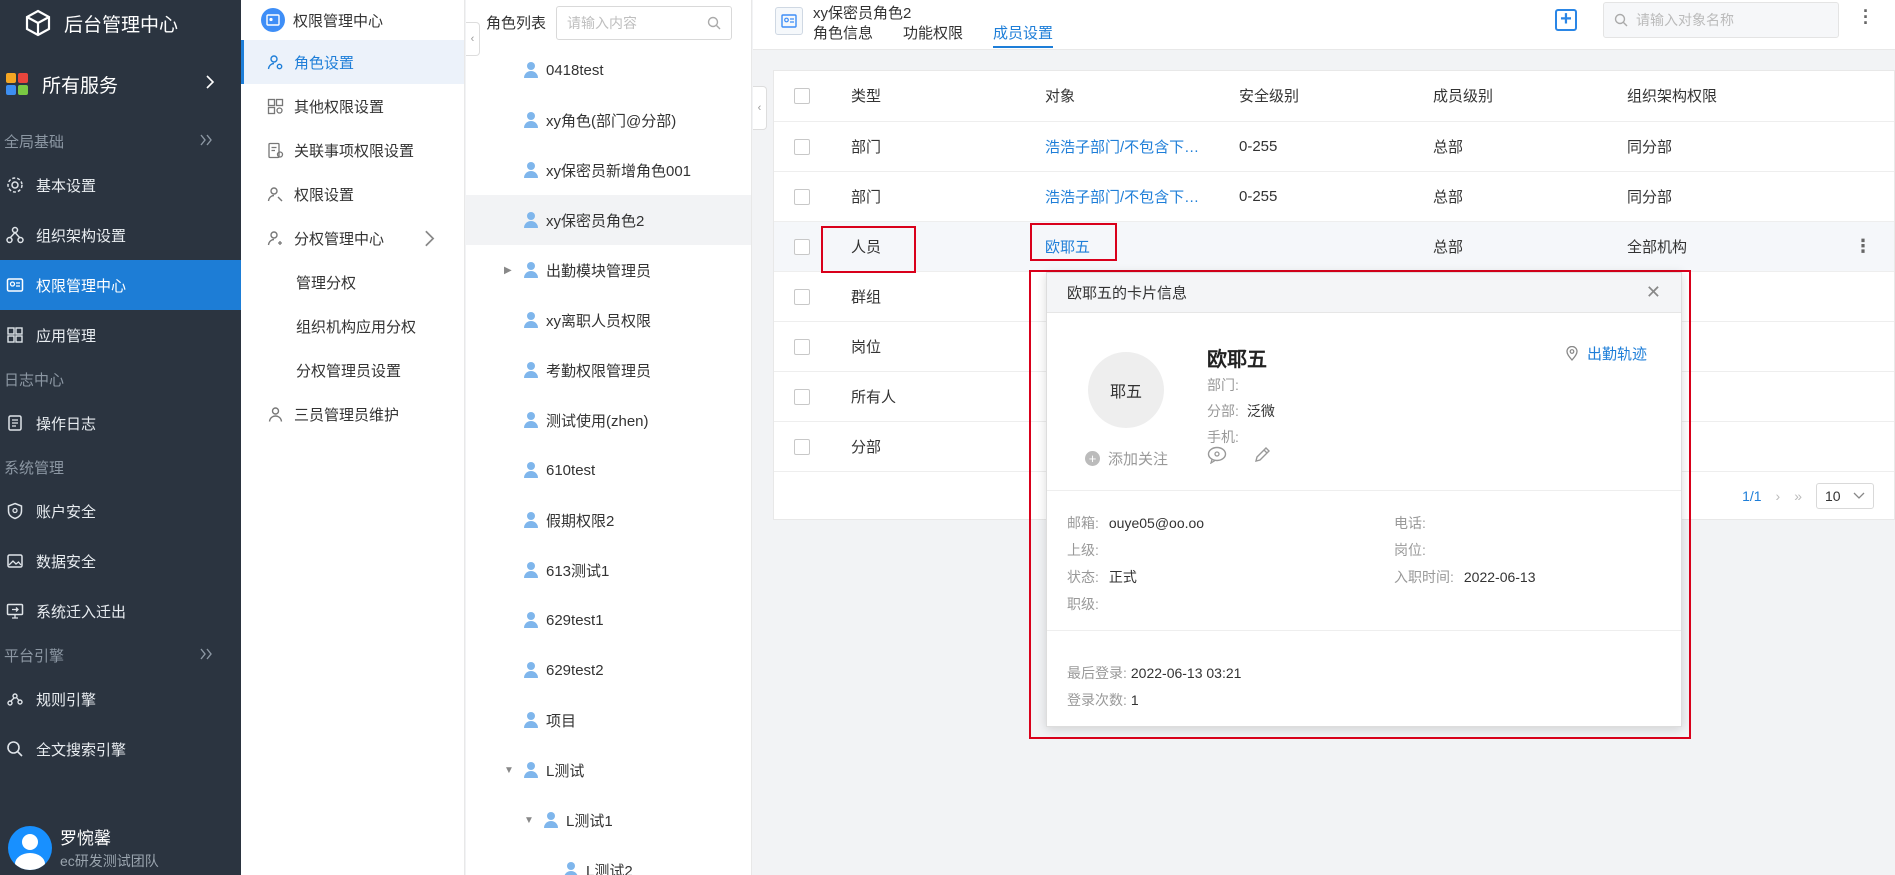 Image resolution: width=1895 pixels, height=875 pixels. I want to click on nav2-item-delegate: 分权管理中心, so click(352, 238).